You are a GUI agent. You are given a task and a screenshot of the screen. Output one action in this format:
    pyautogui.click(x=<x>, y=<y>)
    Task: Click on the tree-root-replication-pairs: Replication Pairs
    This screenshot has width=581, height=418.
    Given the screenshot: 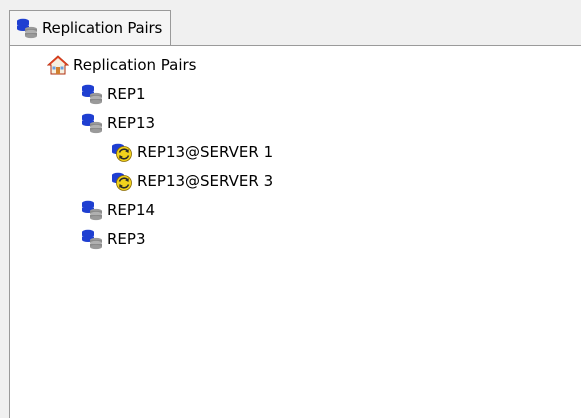 What is the action you would take?
    pyautogui.click(x=122, y=65)
    